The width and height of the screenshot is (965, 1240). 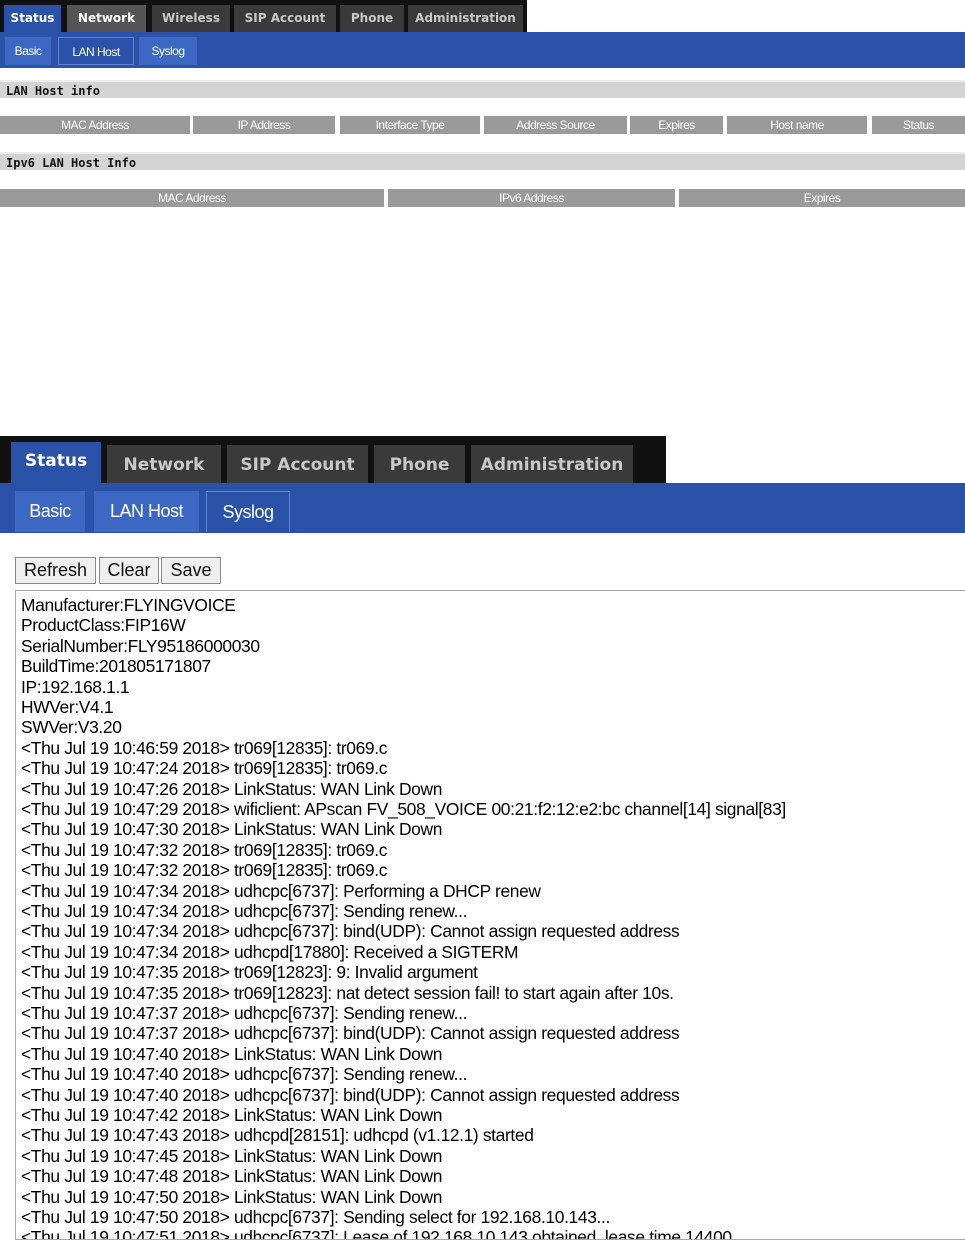 I want to click on col-address-source: Address Source, so click(x=555, y=125).